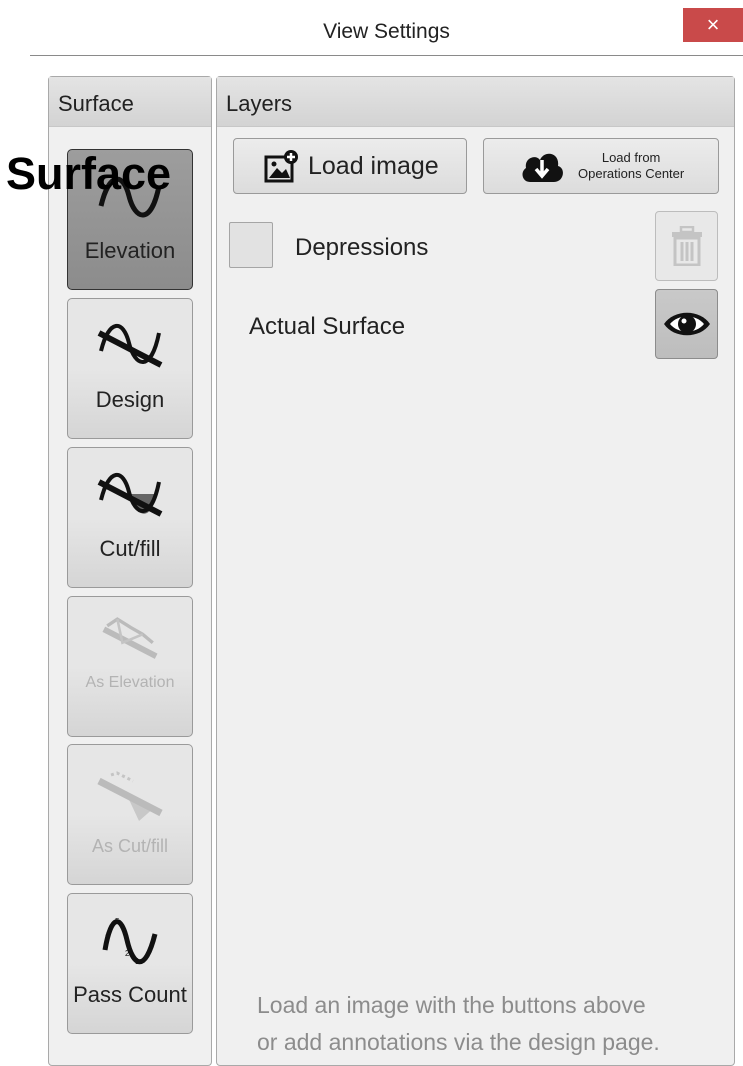  What do you see at coordinates (137, 961) in the screenshot?
I see `svg-text: 1` at bounding box center [137, 961].